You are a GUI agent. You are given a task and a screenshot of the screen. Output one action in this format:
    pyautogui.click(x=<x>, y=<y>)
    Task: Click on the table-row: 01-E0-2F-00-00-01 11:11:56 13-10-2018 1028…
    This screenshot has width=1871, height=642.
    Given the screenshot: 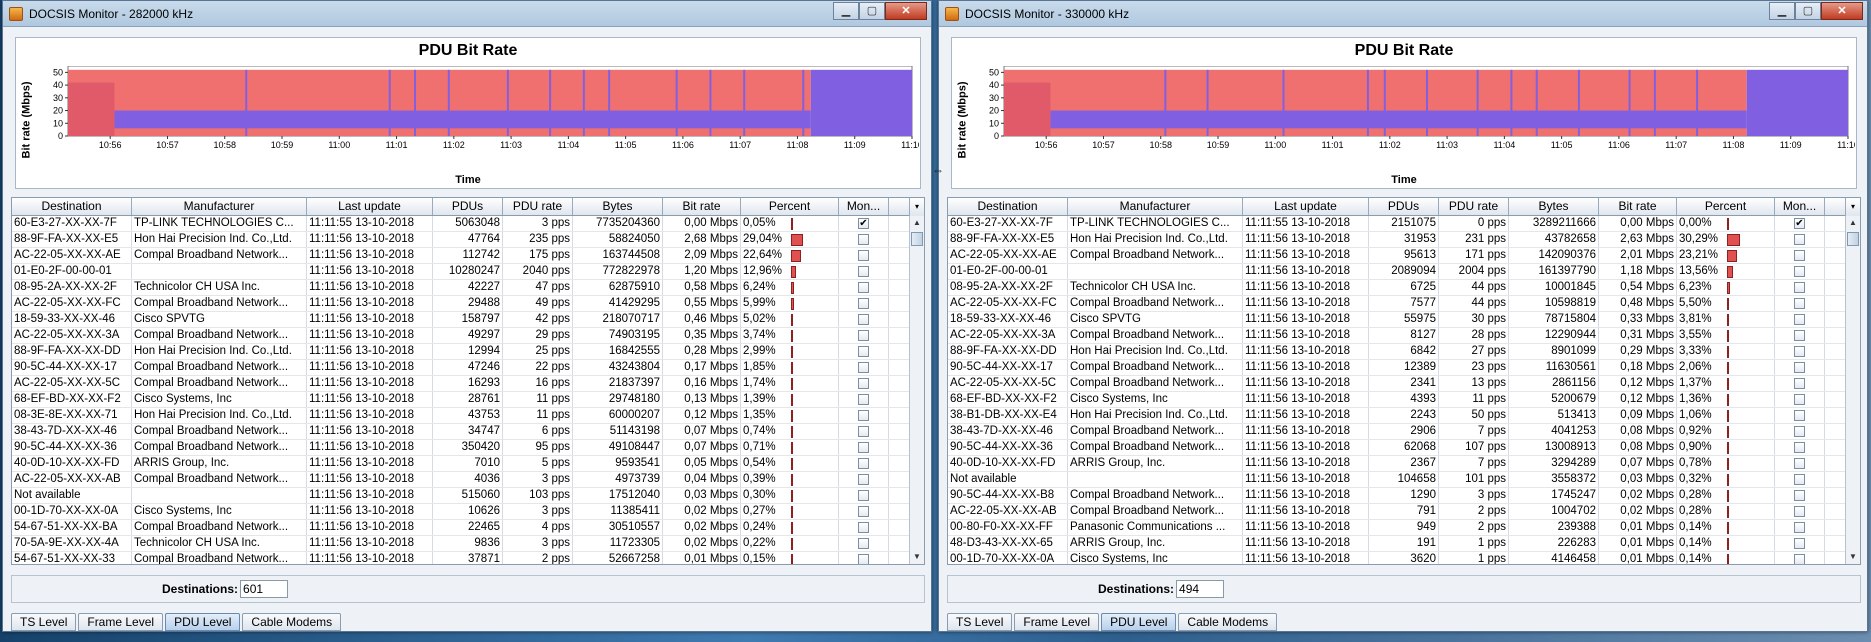 What is the action you would take?
    pyautogui.click(x=468, y=272)
    